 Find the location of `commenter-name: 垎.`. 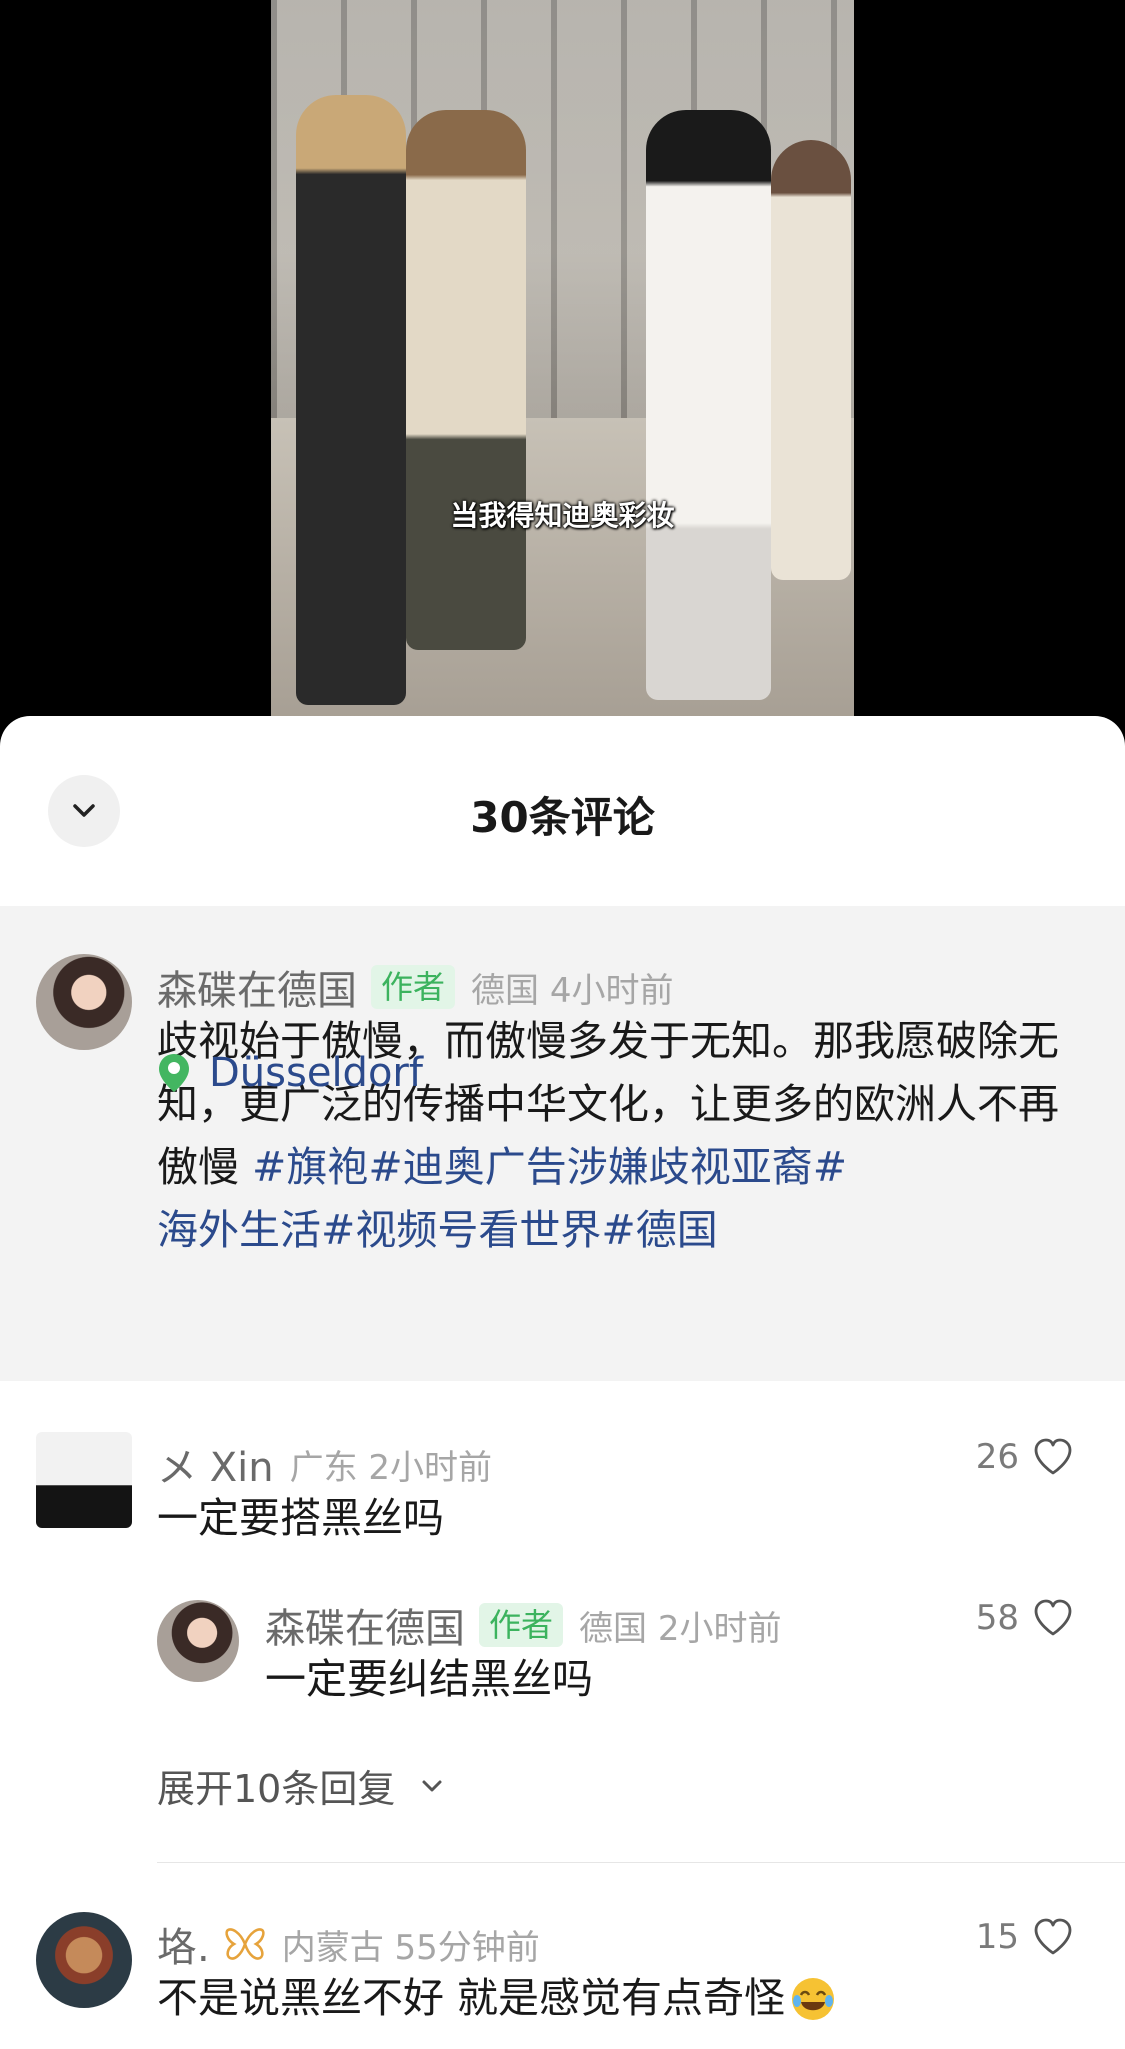

commenter-name: 垎. is located at coordinates (183, 1944).